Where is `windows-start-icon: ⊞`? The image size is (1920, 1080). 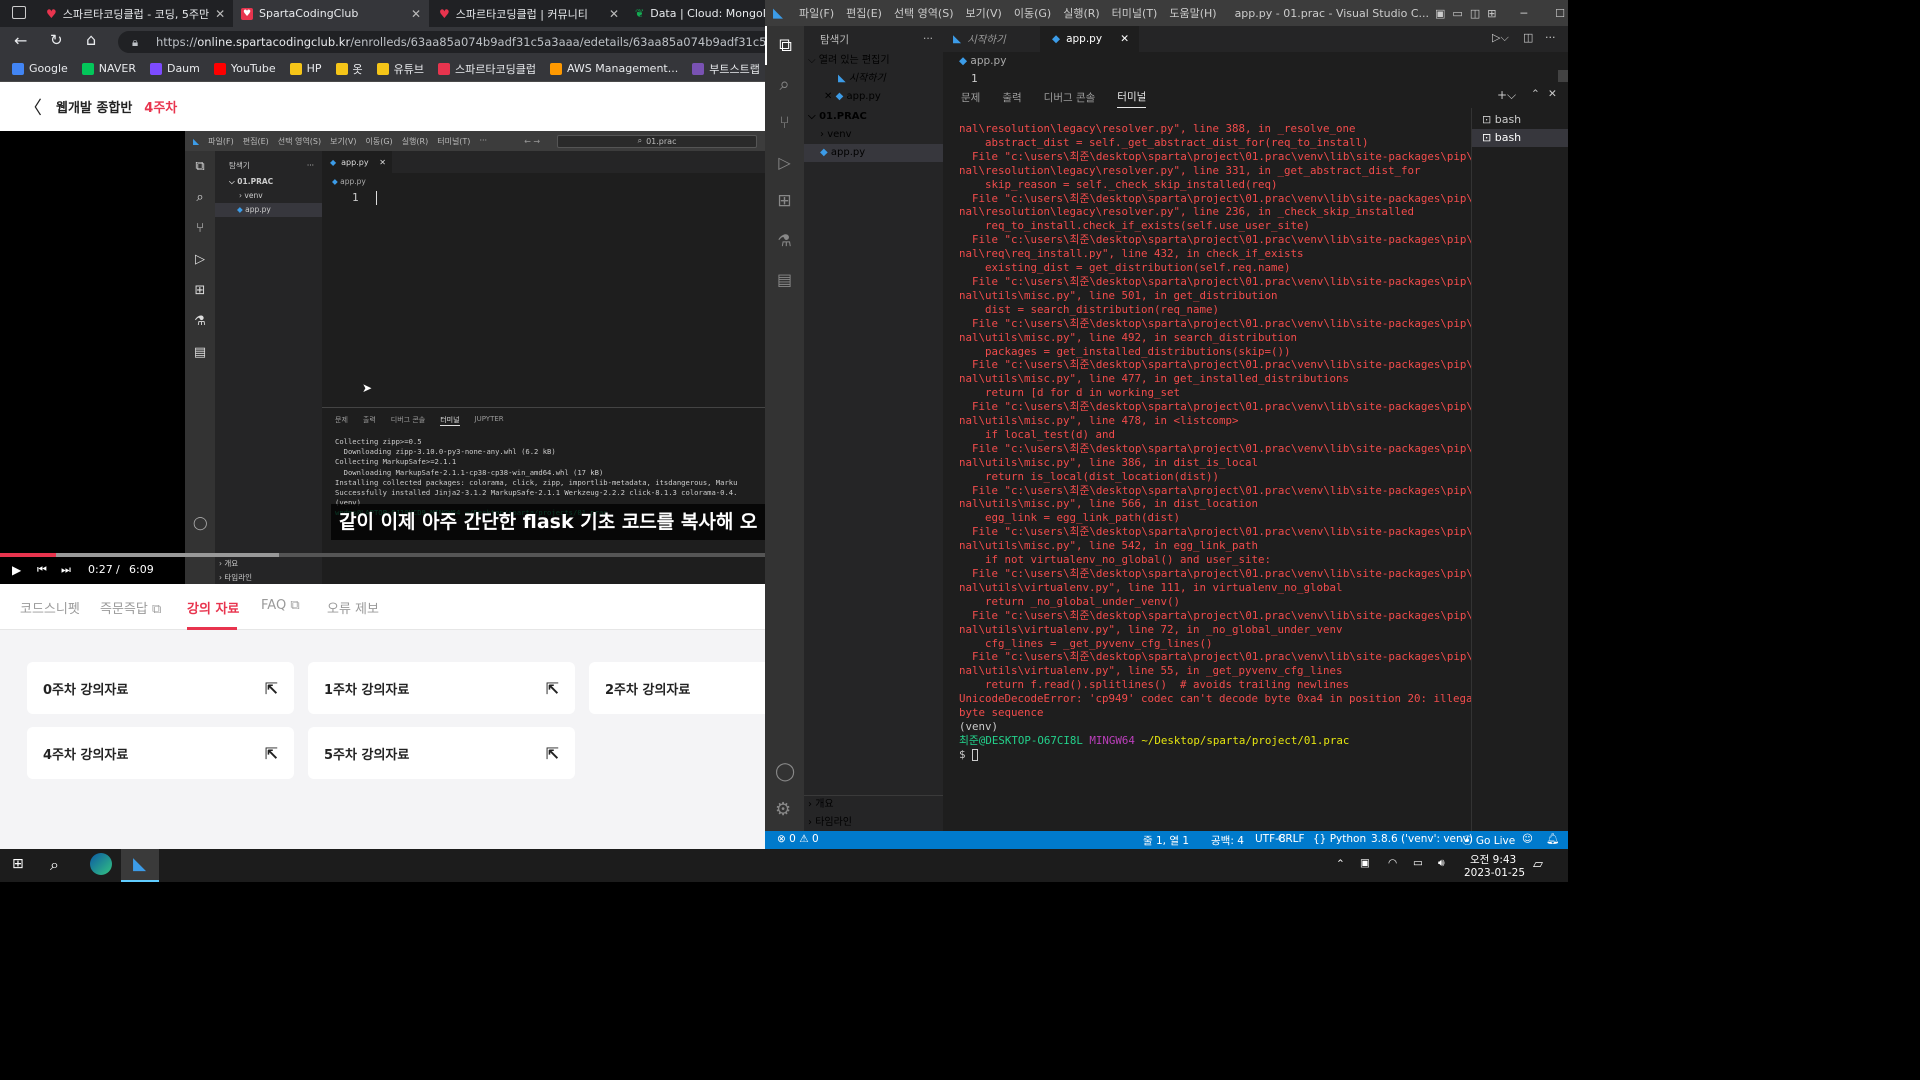 windows-start-icon: ⊞ is located at coordinates (18, 864).